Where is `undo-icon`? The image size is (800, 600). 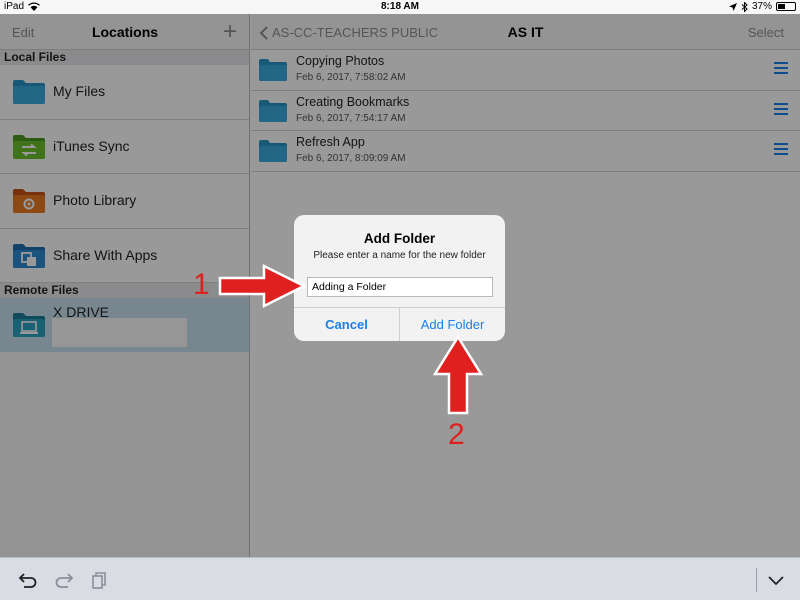
undo-icon is located at coordinates (28, 580).